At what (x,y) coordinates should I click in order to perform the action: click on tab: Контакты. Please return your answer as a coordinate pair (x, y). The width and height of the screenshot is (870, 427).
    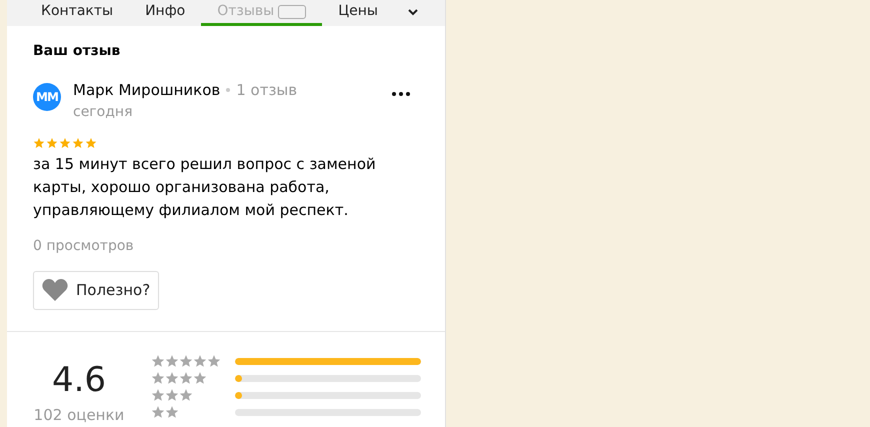
    Looking at the image, I should click on (77, 13).